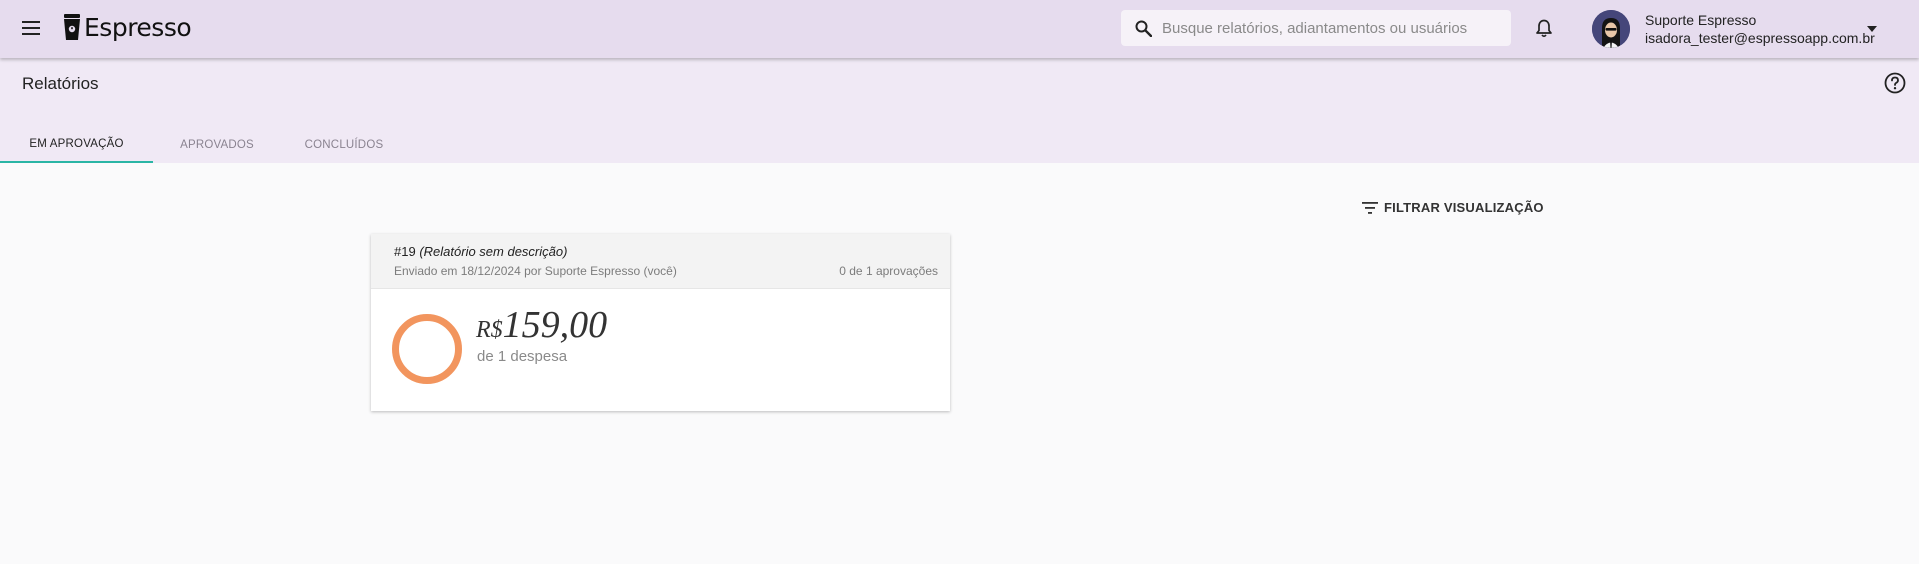 This screenshot has width=1919, height=564. What do you see at coordinates (1332, 28) in the screenshot?
I see `search-input` at bounding box center [1332, 28].